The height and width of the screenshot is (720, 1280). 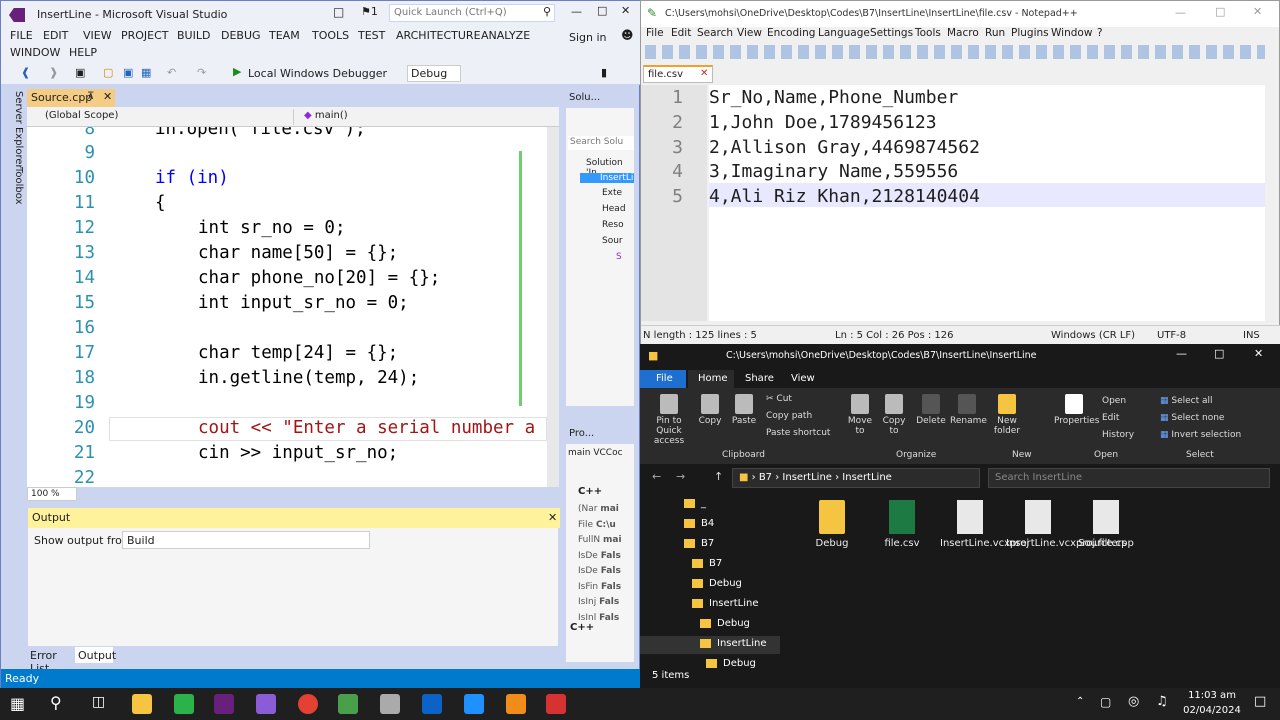 What do you see at coordinates (1212, 695) in the screenshot?
I see `clock-time: 11:03 am` at bounding box center [1212, 695].